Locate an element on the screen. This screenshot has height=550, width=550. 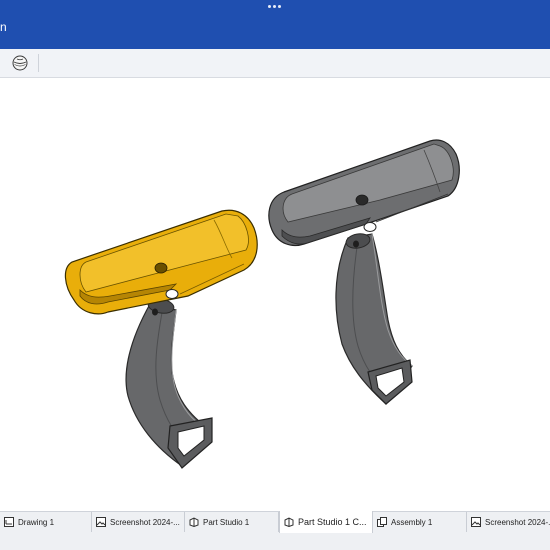
tab-drawing-1: Drawing 1 is located at coordinates (46, 522).